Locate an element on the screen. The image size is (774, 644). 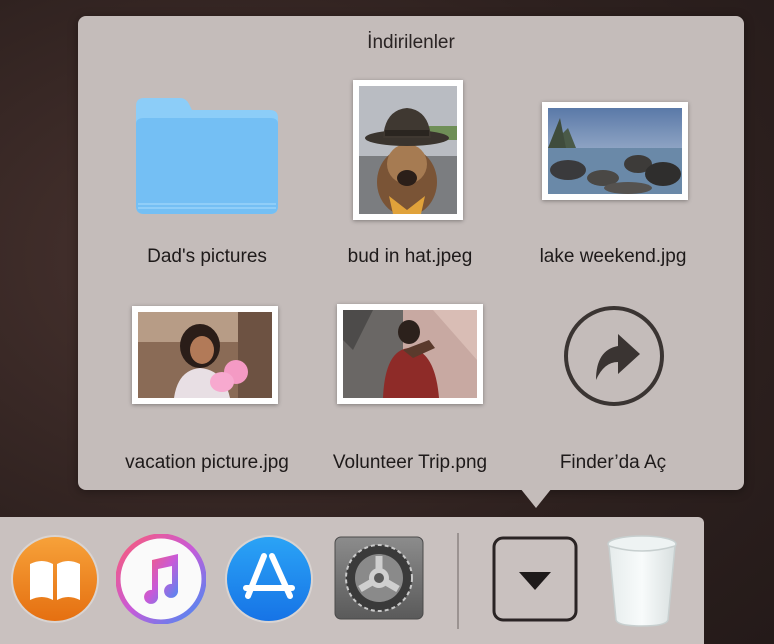
popover-pointer is located at coordinates (536, 498).